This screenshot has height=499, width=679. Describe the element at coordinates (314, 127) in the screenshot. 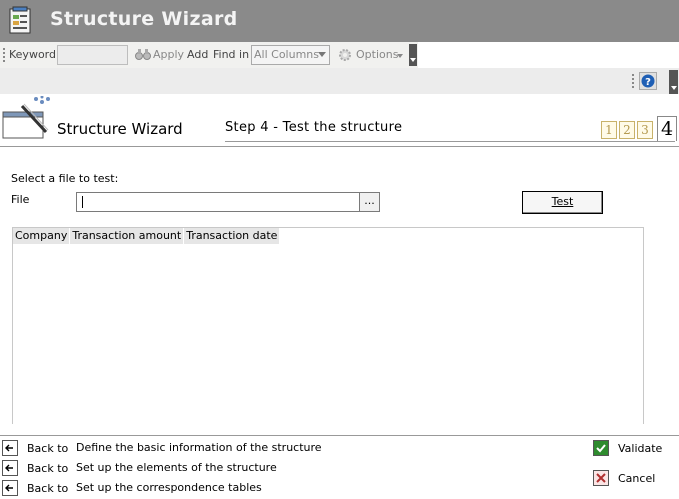

I see `step-title: Step 4 - Test the structure` at that location.